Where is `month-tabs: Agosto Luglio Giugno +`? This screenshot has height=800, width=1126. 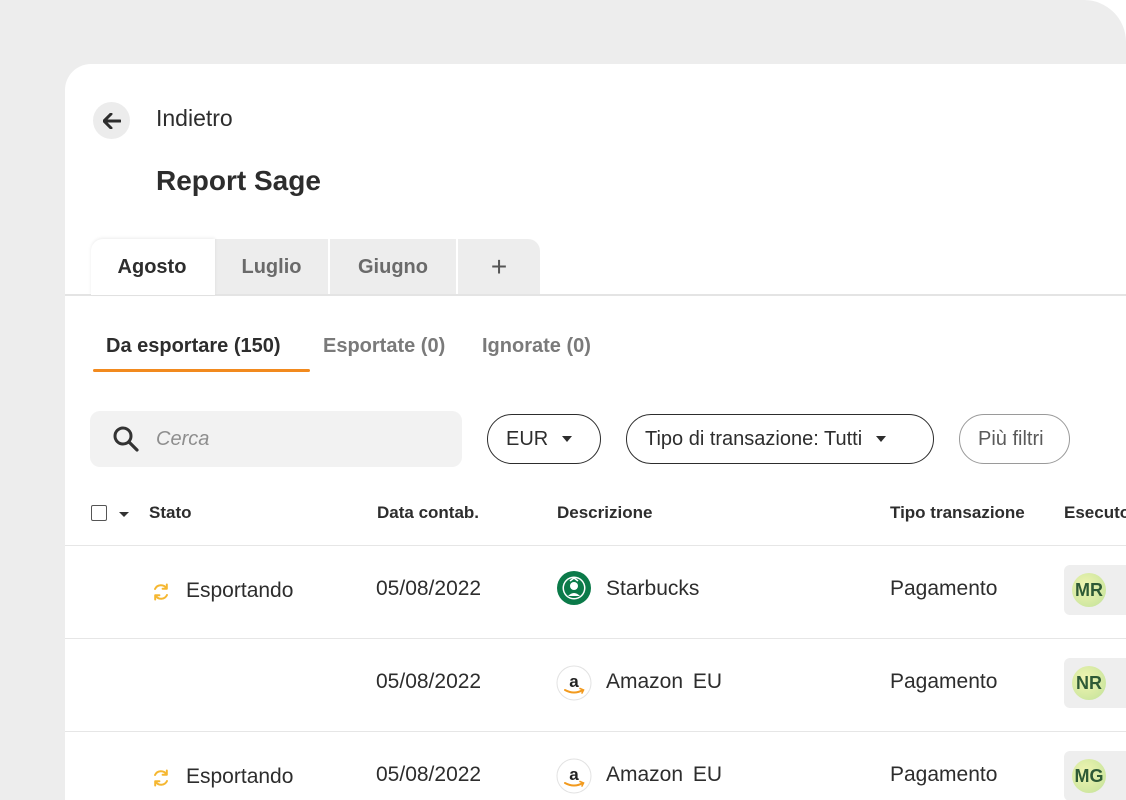
month-tabs: Agosto Luglio Giugno + is located at coordinates (315, 267).